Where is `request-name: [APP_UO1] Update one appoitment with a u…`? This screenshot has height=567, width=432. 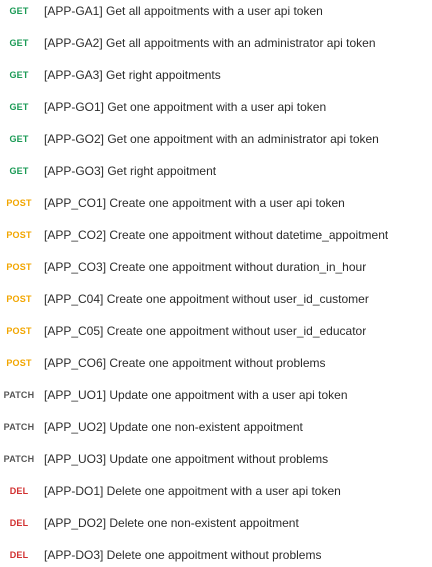
request-name: [APP_UO1] Update one appoitment with a u… is located at coordinates (196, 395).